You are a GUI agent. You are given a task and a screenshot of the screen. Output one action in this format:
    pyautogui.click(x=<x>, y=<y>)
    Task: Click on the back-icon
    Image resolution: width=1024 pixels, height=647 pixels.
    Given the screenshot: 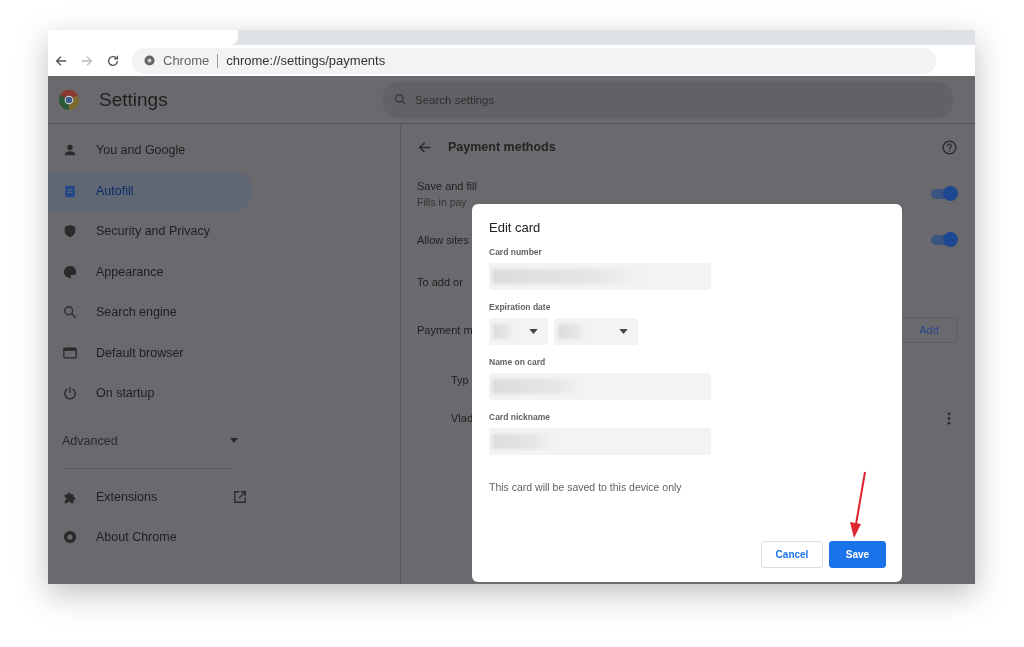 What is the action you would take?
    pyautogui.click(x=61, y=60)
    